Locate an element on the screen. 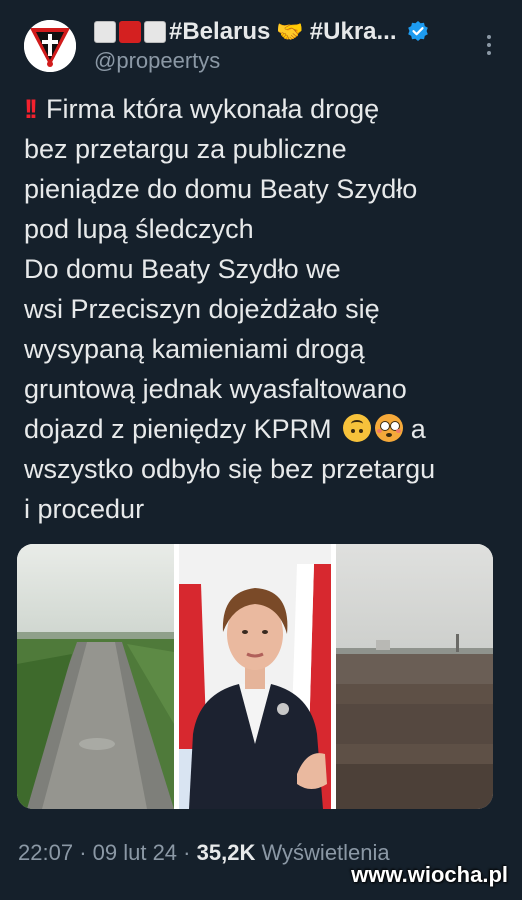 This screenshot has width=522, height=900. avatar is located at coordinates (50, 46).